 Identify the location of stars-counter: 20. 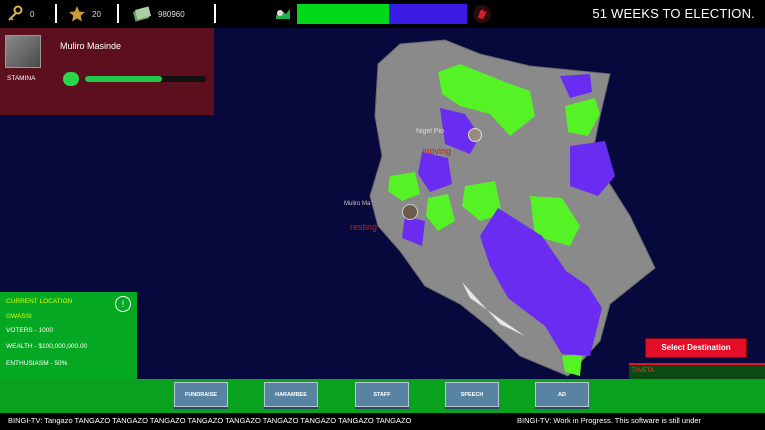
(84, 14).